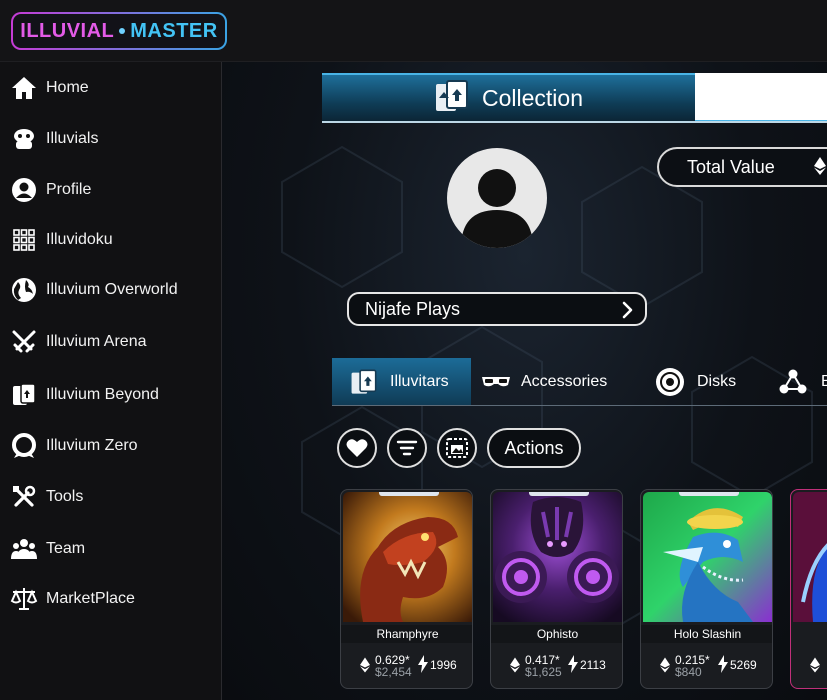 The height and width of the screenshot is (700, 827). Describe the element at coordinates (67, 87) in the screenshot. I see `sidebar-item-label: Home` at that location.